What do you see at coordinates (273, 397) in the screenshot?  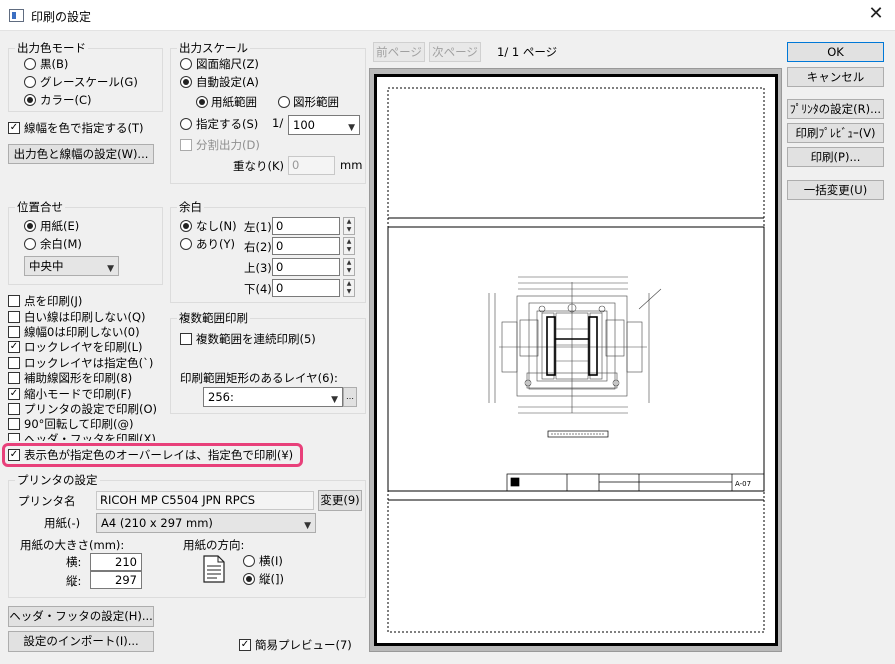 I see `range-layer-select: 256: ▼` at bounding box center [273, 397].